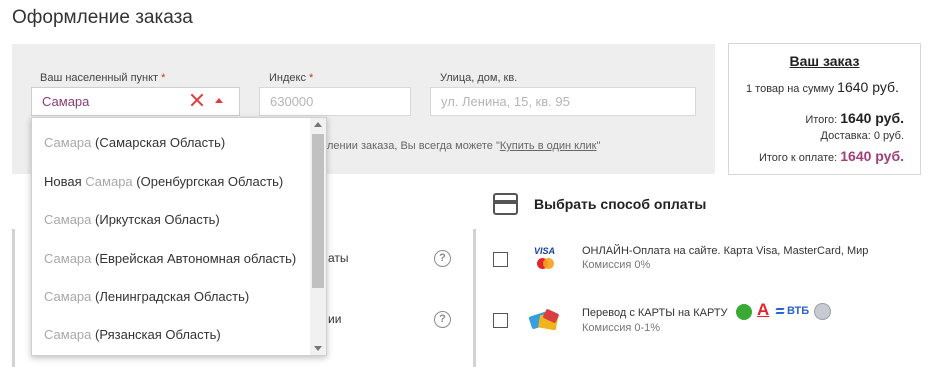 The height and width of the screenshot is (367, 933). What do you see at coordinates (548, 146) in the screenshot?
I see `quick-buy-link: Купить в один клик` at bounding box center [548, 146].